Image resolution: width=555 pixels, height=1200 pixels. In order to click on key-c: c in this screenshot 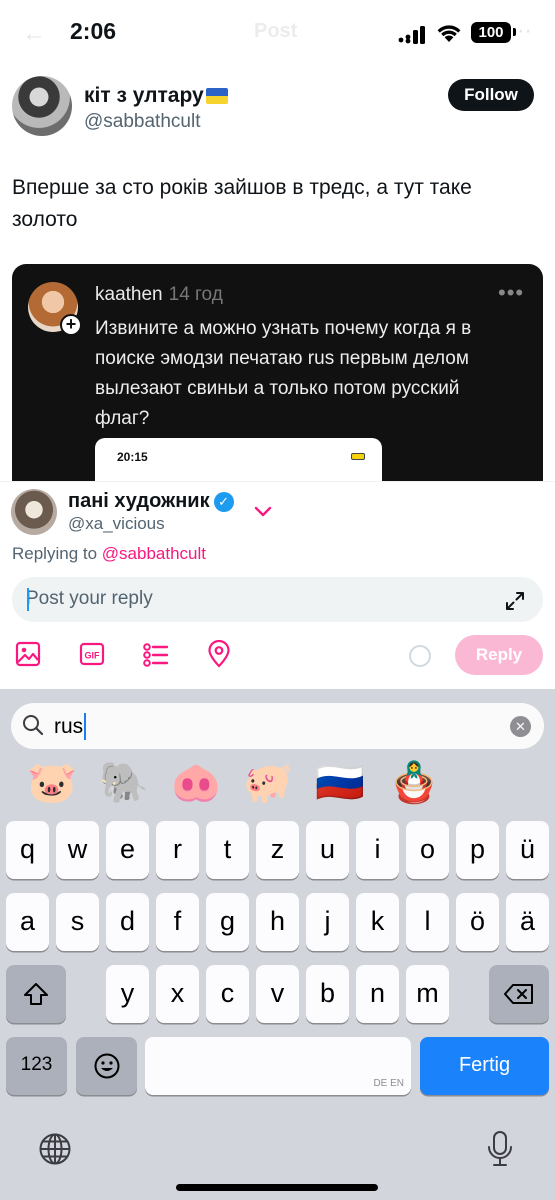, I will do `click(227, 994)`.